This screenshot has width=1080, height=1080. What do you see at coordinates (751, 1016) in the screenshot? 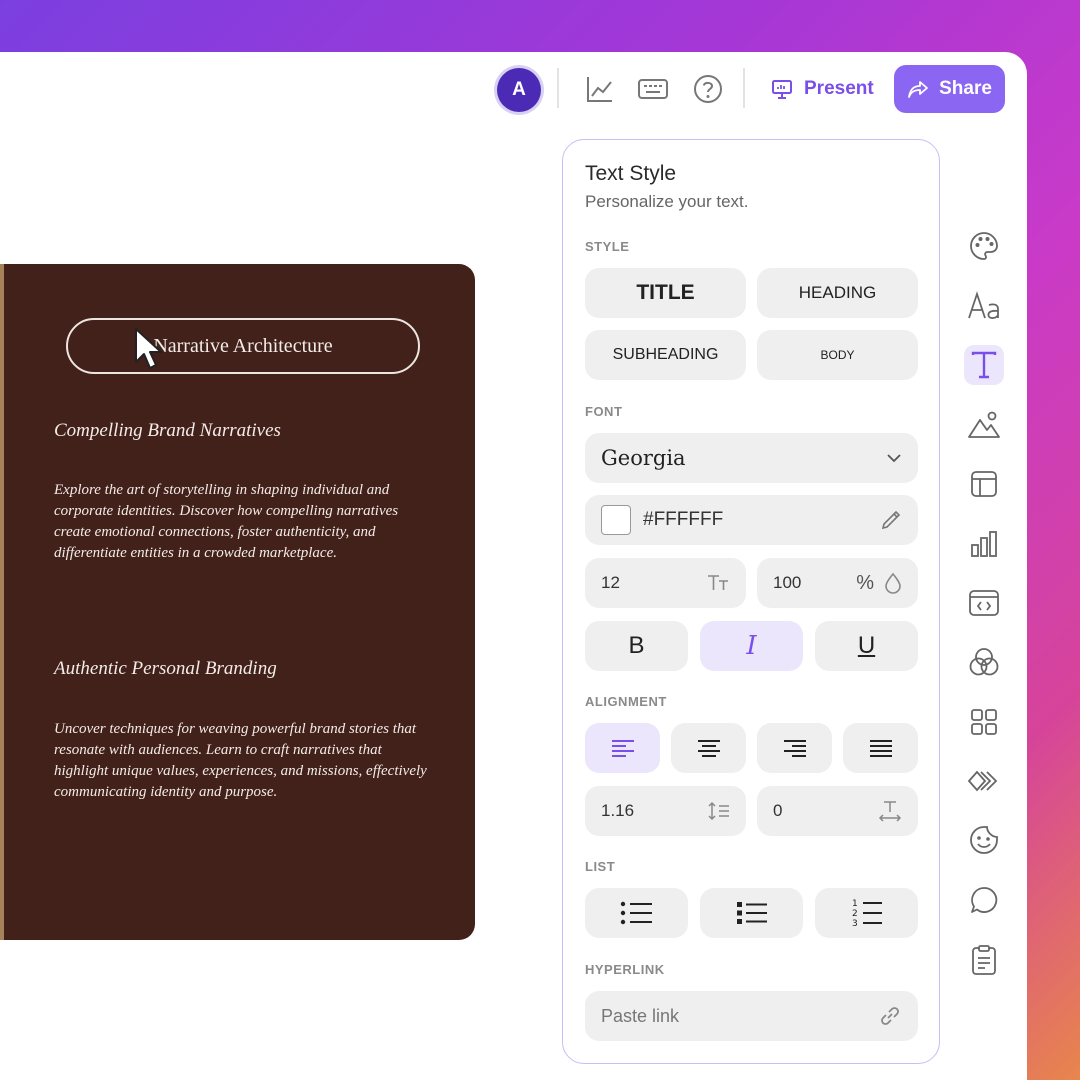
I see `hyperlink-input: Paste link` at bounding box center [751, 1016].